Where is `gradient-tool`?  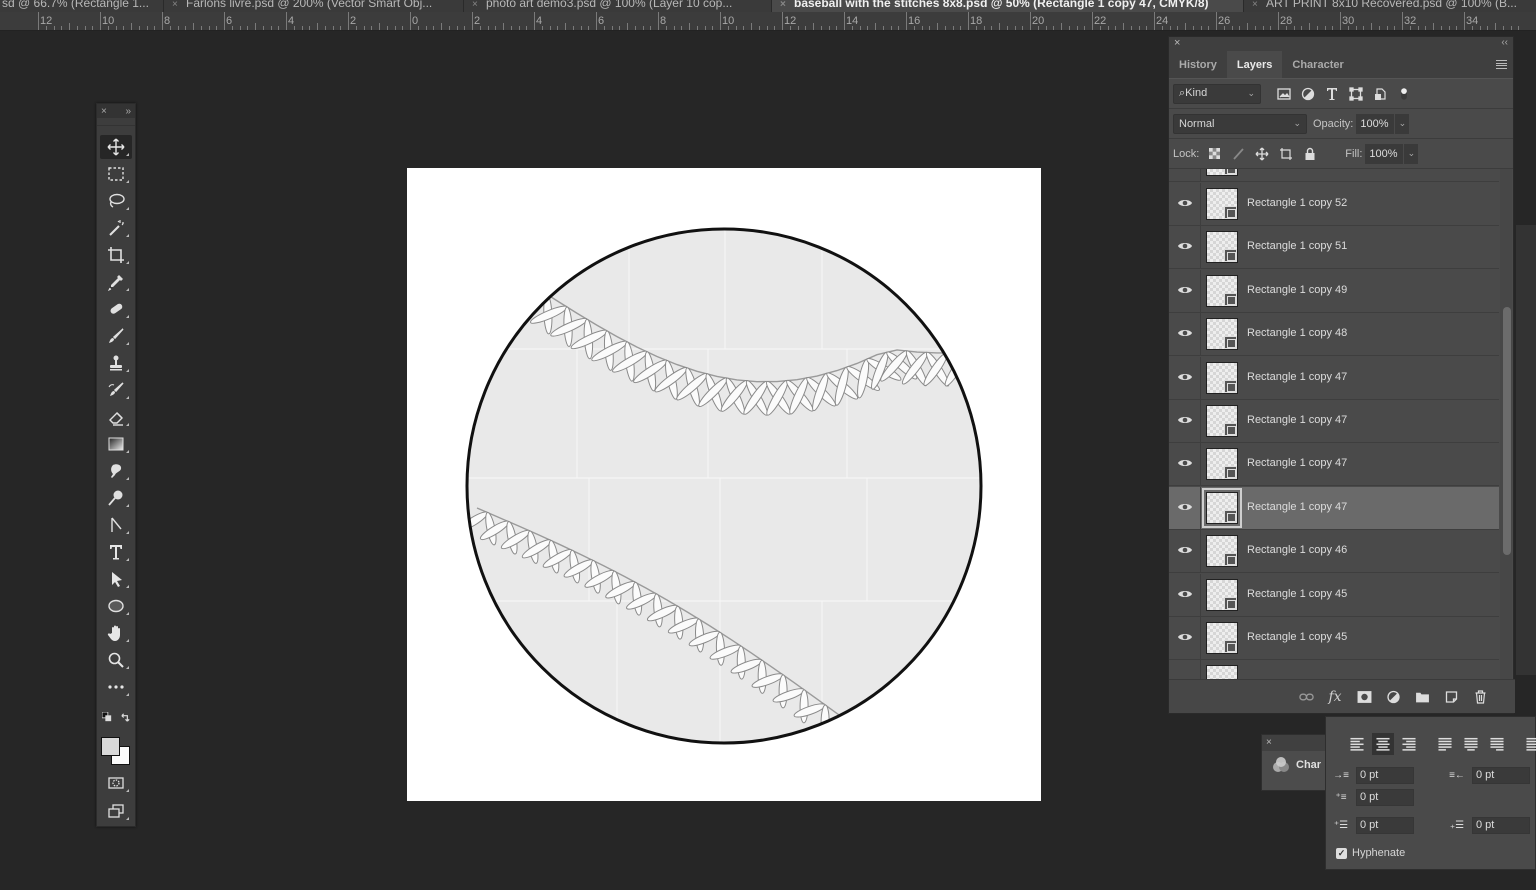
gradient-tool is located at coordinates (116, 444).